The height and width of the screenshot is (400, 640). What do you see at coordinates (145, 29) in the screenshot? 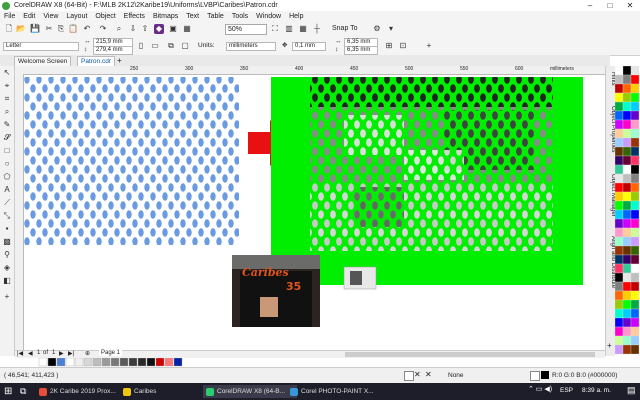
I see `export-icon: ⇧` at bounding box center [145, 29].